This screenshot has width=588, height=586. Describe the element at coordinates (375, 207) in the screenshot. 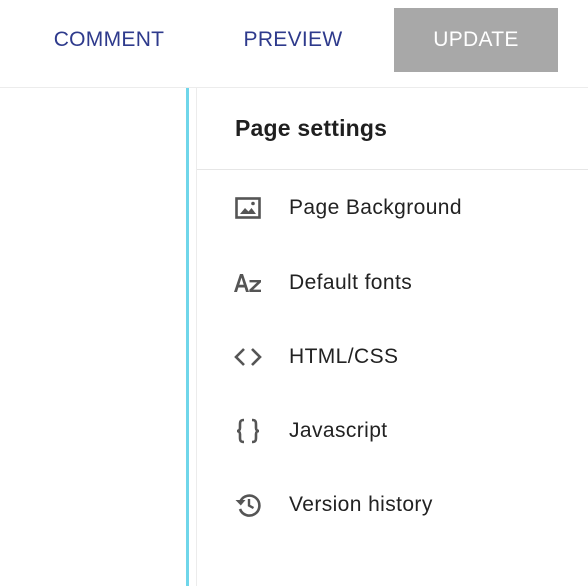

I see `menu-item-label: Page Background` at that location.